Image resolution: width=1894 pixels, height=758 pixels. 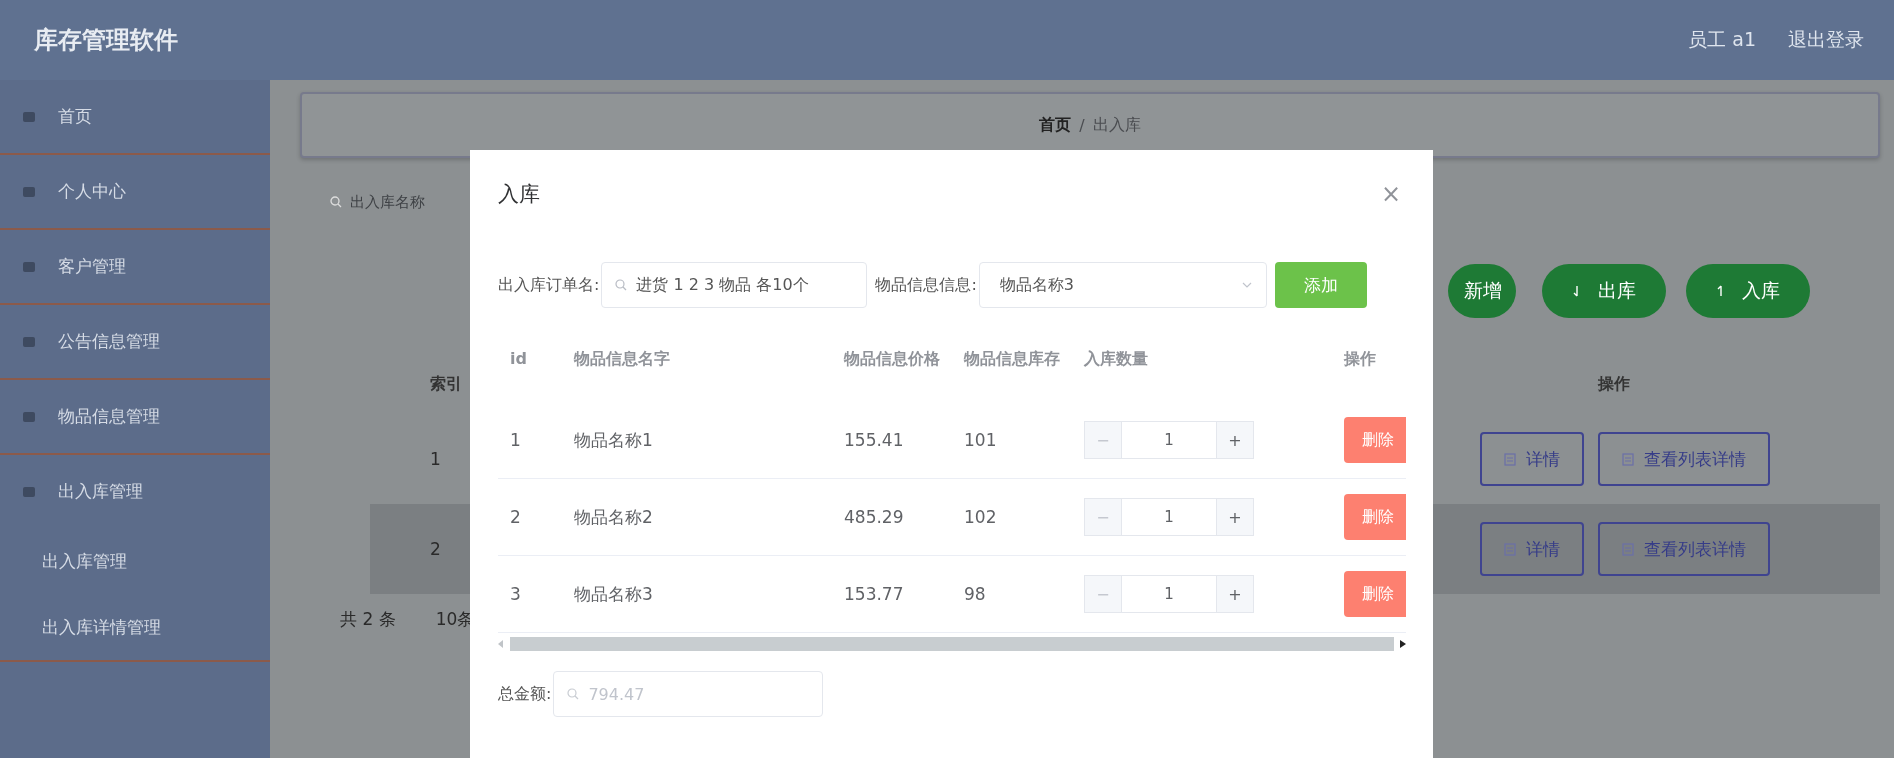 I want to click on sidebar-item: 个人中心, so click(x=135, y=191).